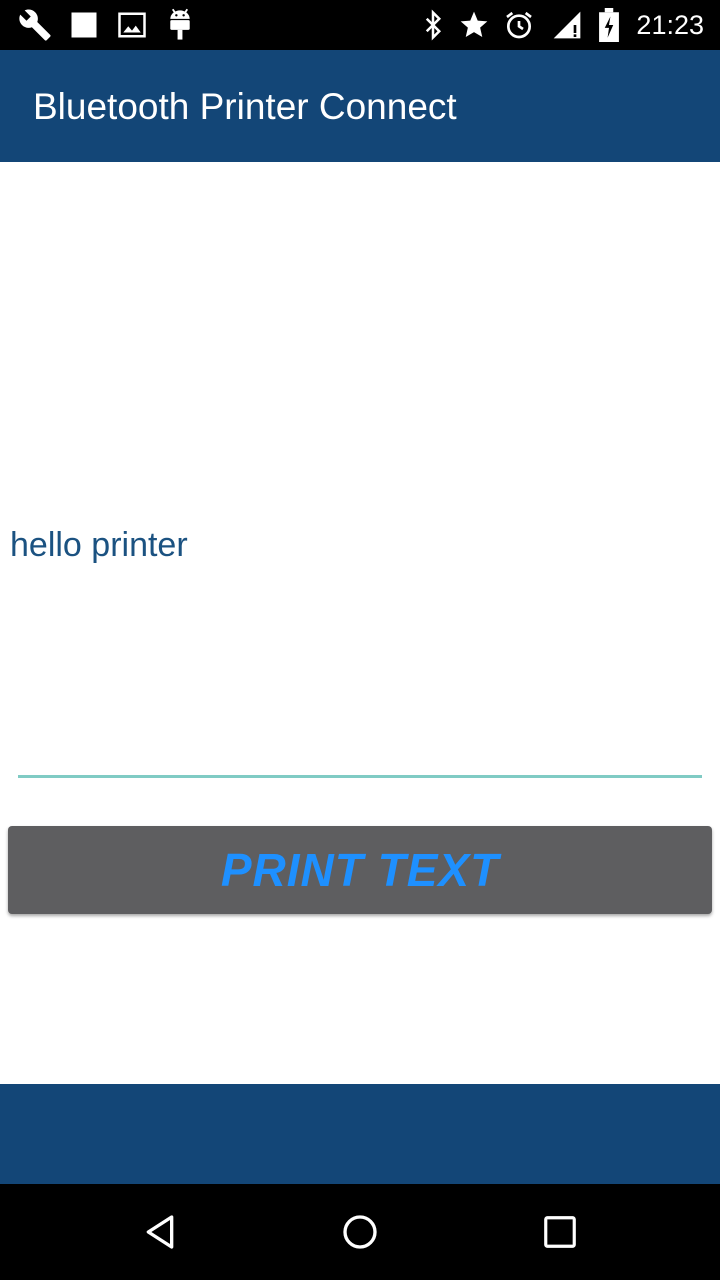 Image resolution: width=720 pixels, height=1280 pixels. I want to click on status-bar: 21:23, so click(360, 25).